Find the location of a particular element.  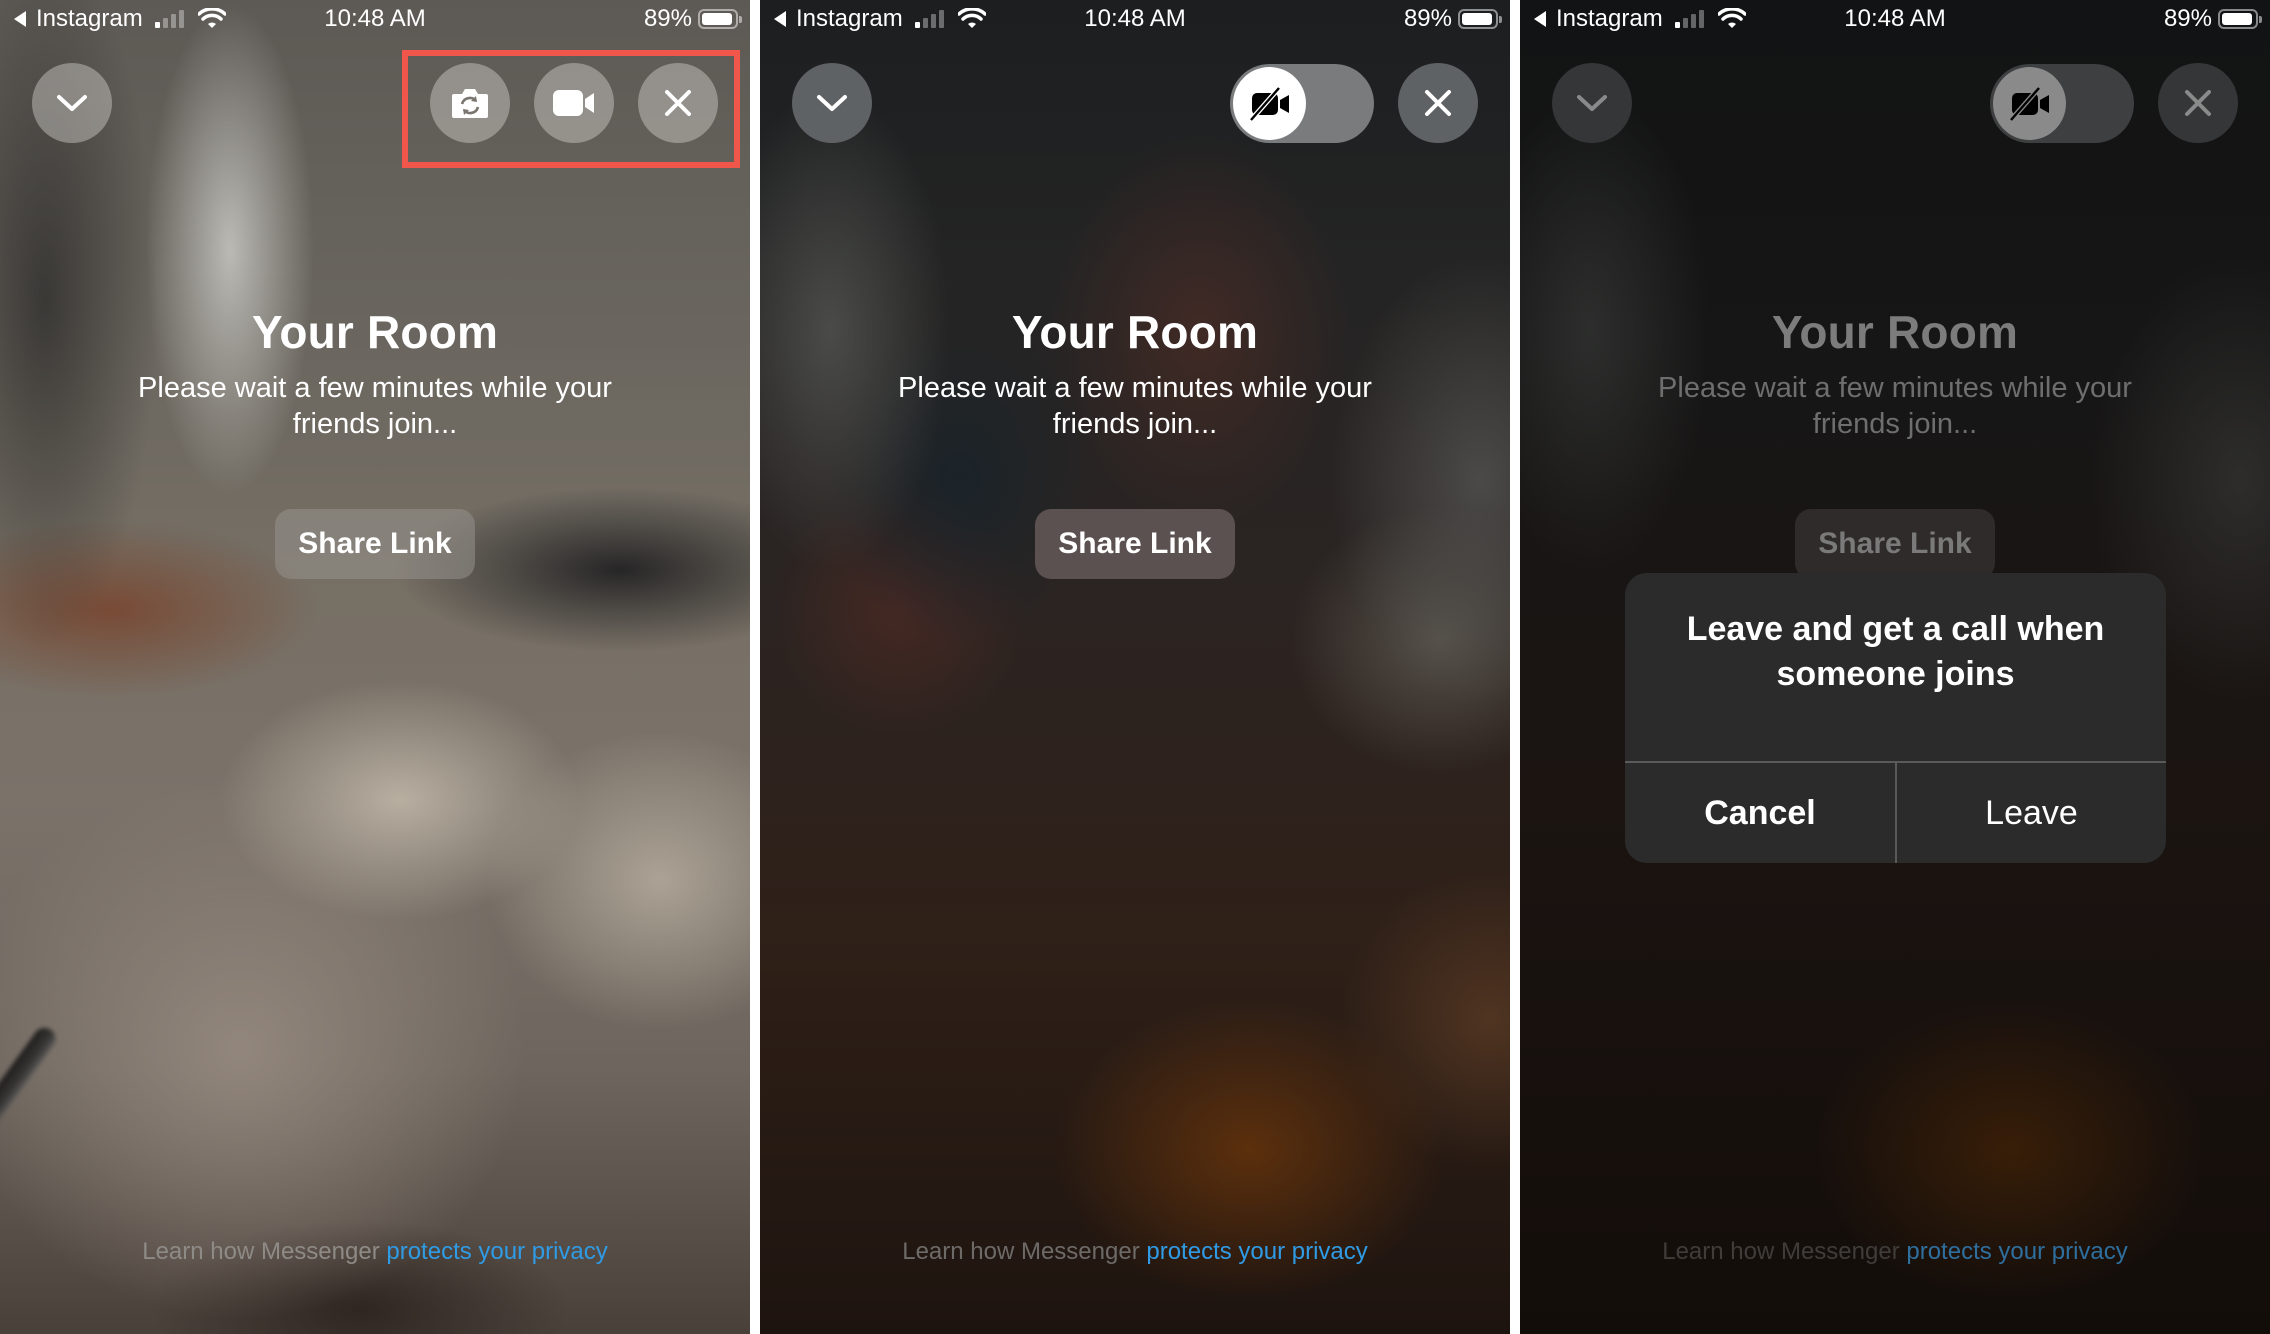

video-camera-icon is located at coordinates (573, 103).